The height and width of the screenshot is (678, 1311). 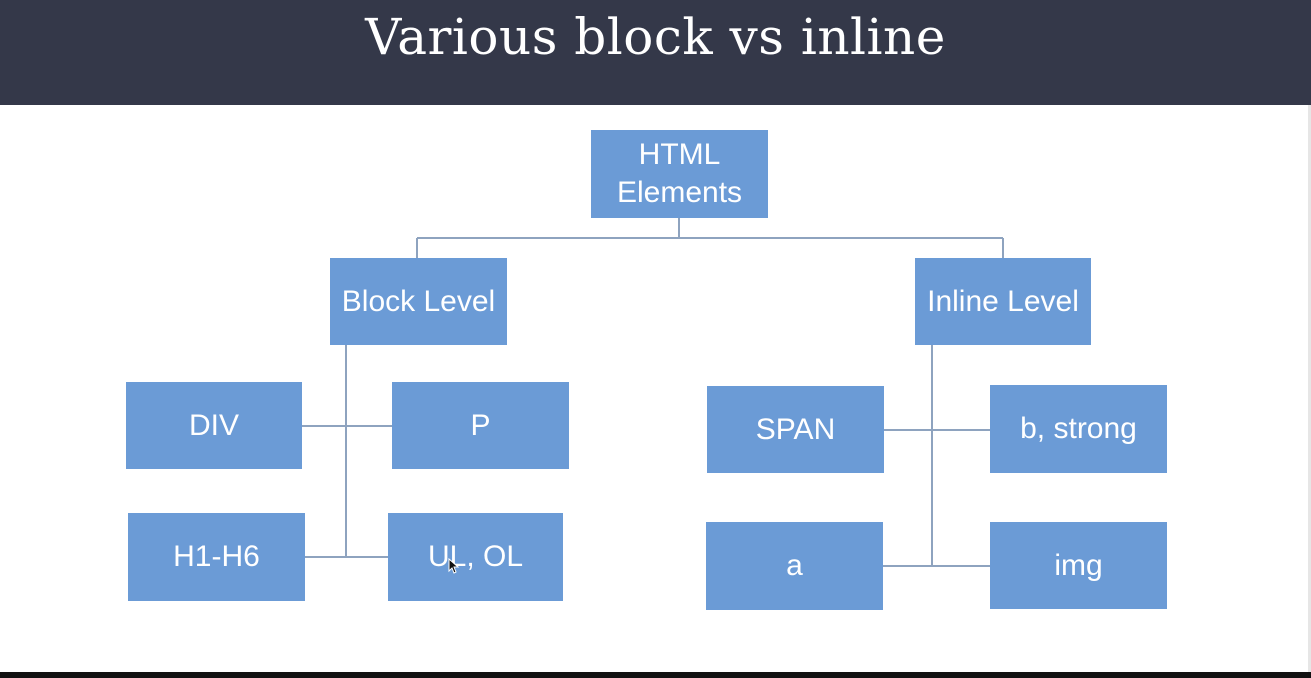 What do you see at coordinates (1078, 565) in the screenshot?
I see `node-img: img` at bounding box center [1078, 565].